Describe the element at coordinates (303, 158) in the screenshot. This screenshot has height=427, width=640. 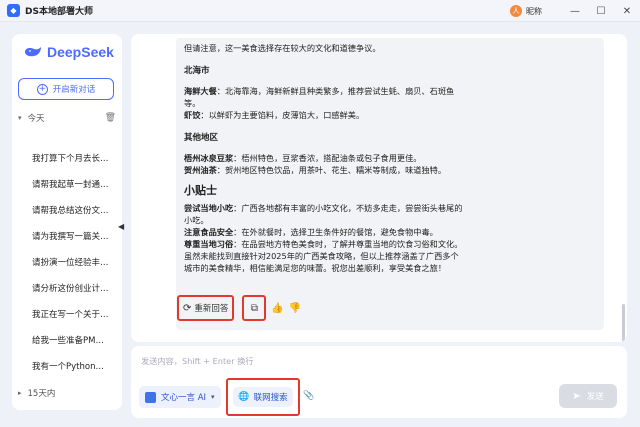
I see `message-line: 梧州冰泉豆浆：梧州特色，豆浆香浓，搭配油条或包子食用更佳。` at that location.